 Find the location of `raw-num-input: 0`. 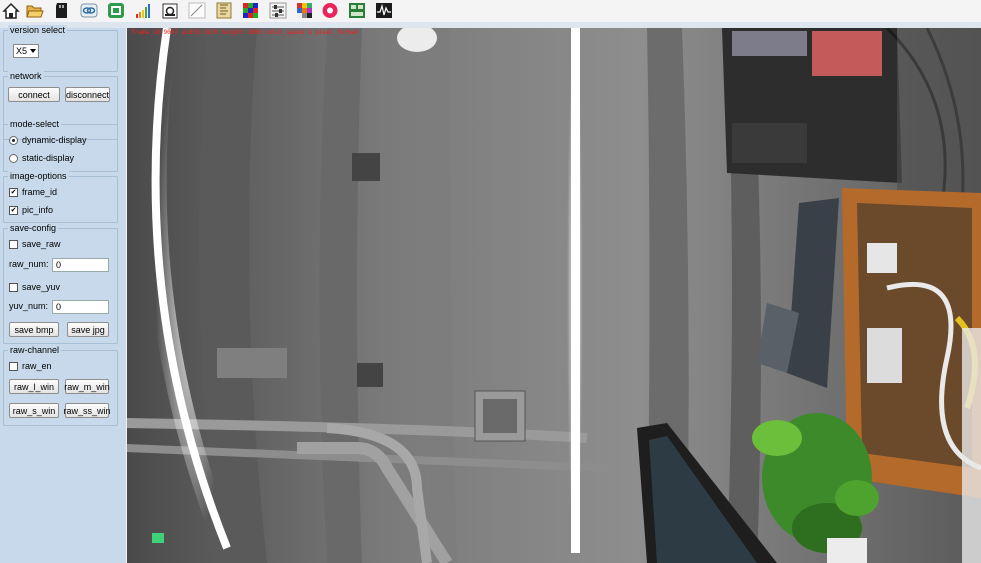

raw-num-input: 0 is located at coordinates (80, 265).